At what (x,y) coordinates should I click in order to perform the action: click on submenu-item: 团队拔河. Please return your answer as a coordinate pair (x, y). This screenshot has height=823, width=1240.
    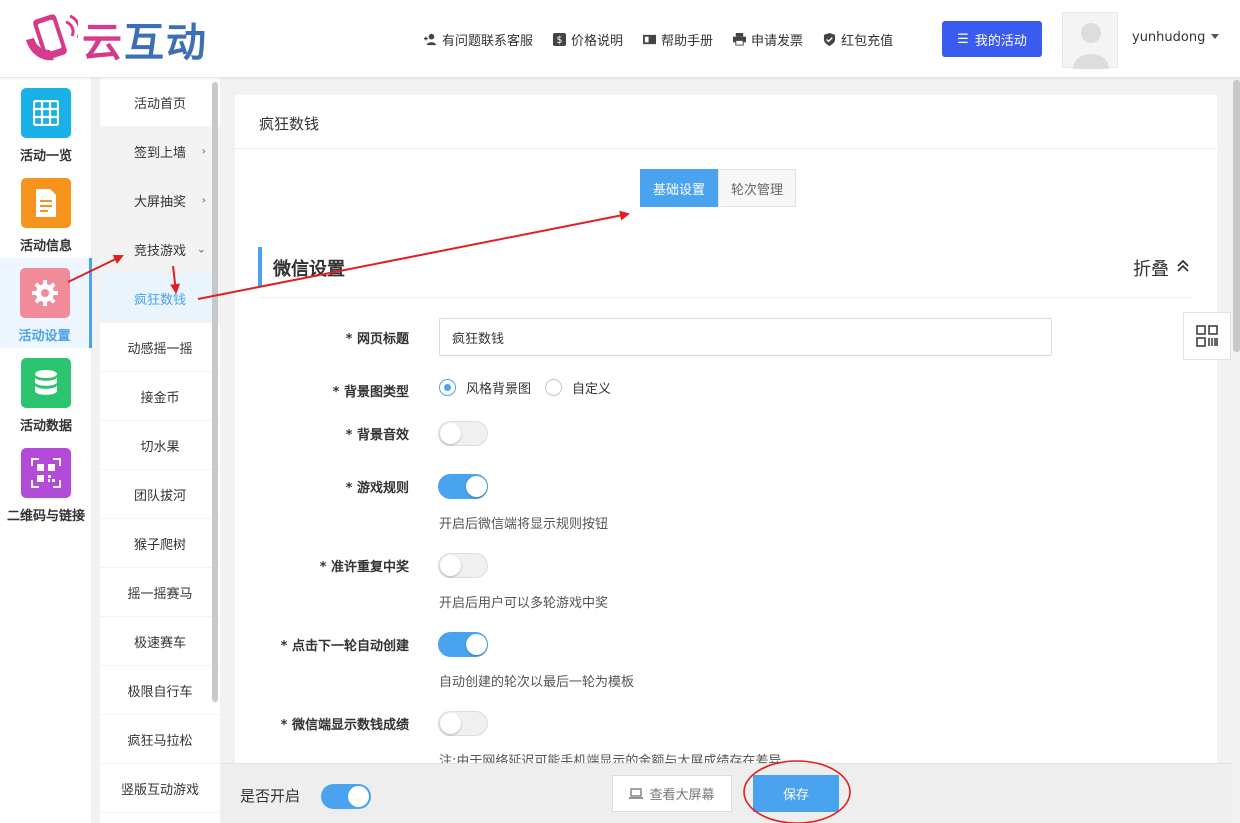
    Looking at the image, I should click on (160, 494).